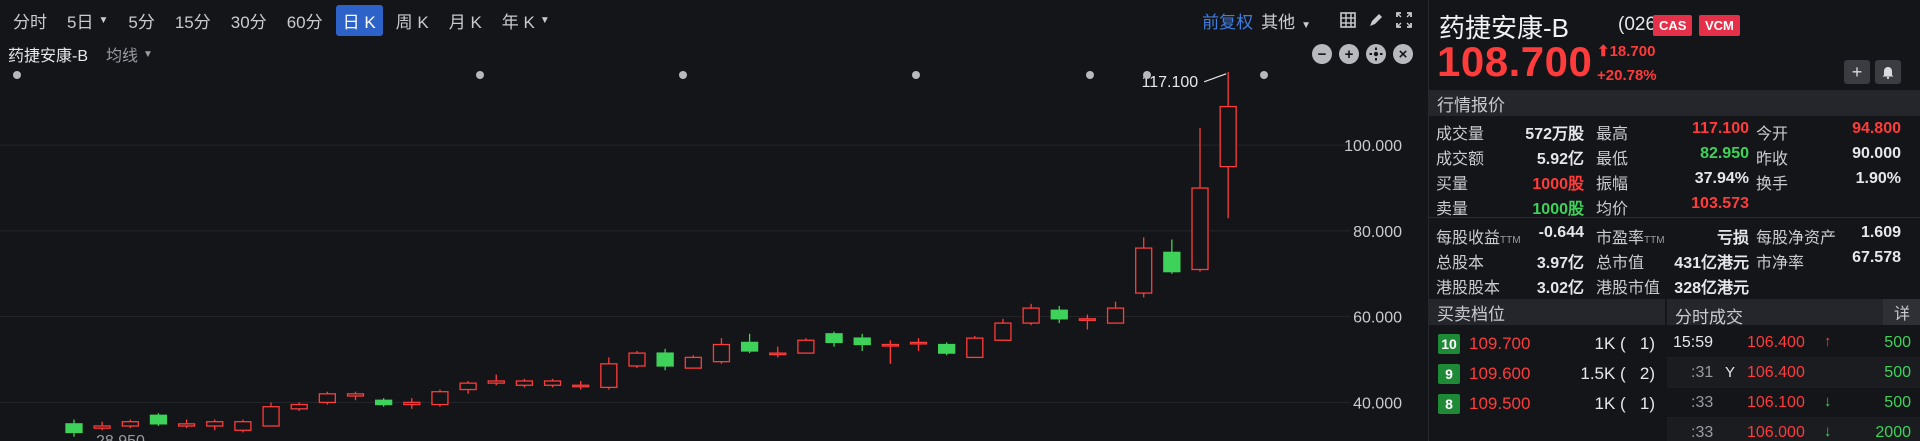 The width and height of the screenshot is (1920, 441). Describe the element at coordinates (1227, 20) in the screenshot. I see `adjust-dropdown: 前复权` at that location.